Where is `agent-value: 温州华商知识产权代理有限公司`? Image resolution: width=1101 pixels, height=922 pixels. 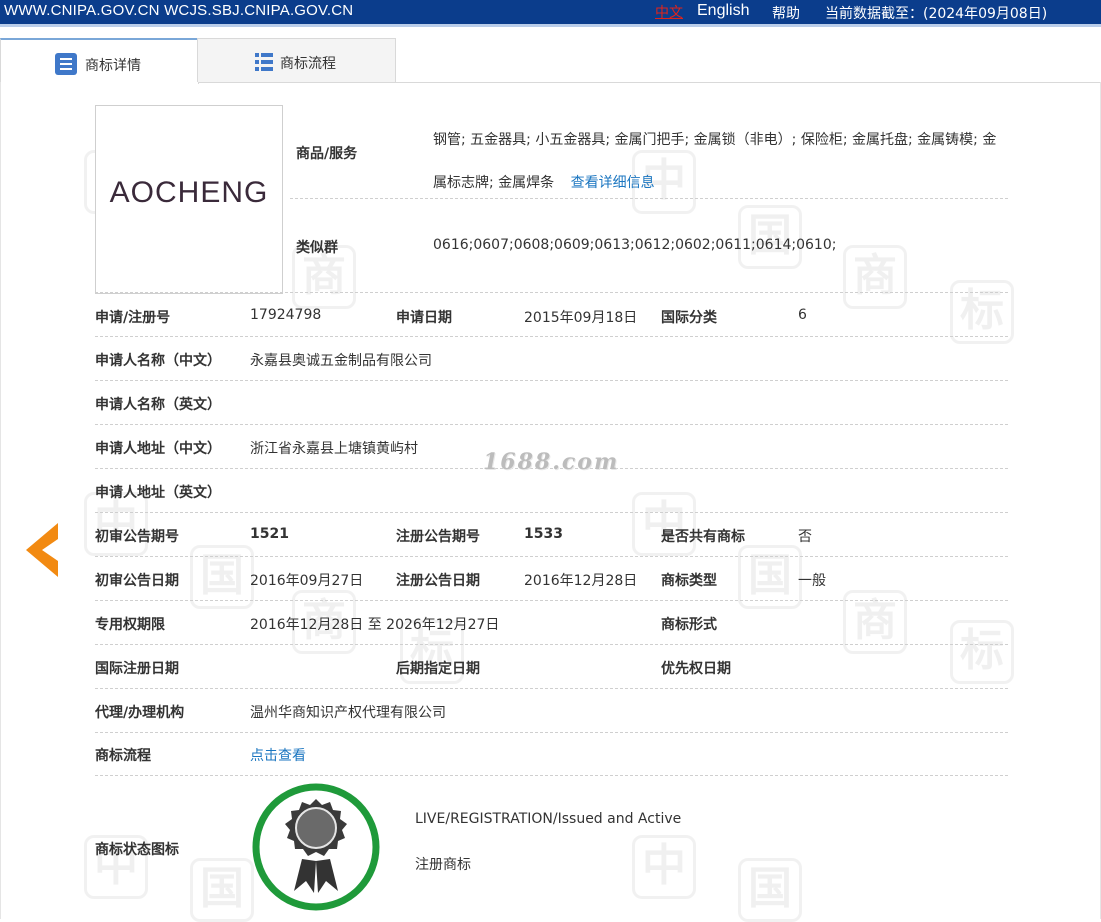 agent-value: 温州华商知识产权代理有限公司 is located at coordinates (348, 713).